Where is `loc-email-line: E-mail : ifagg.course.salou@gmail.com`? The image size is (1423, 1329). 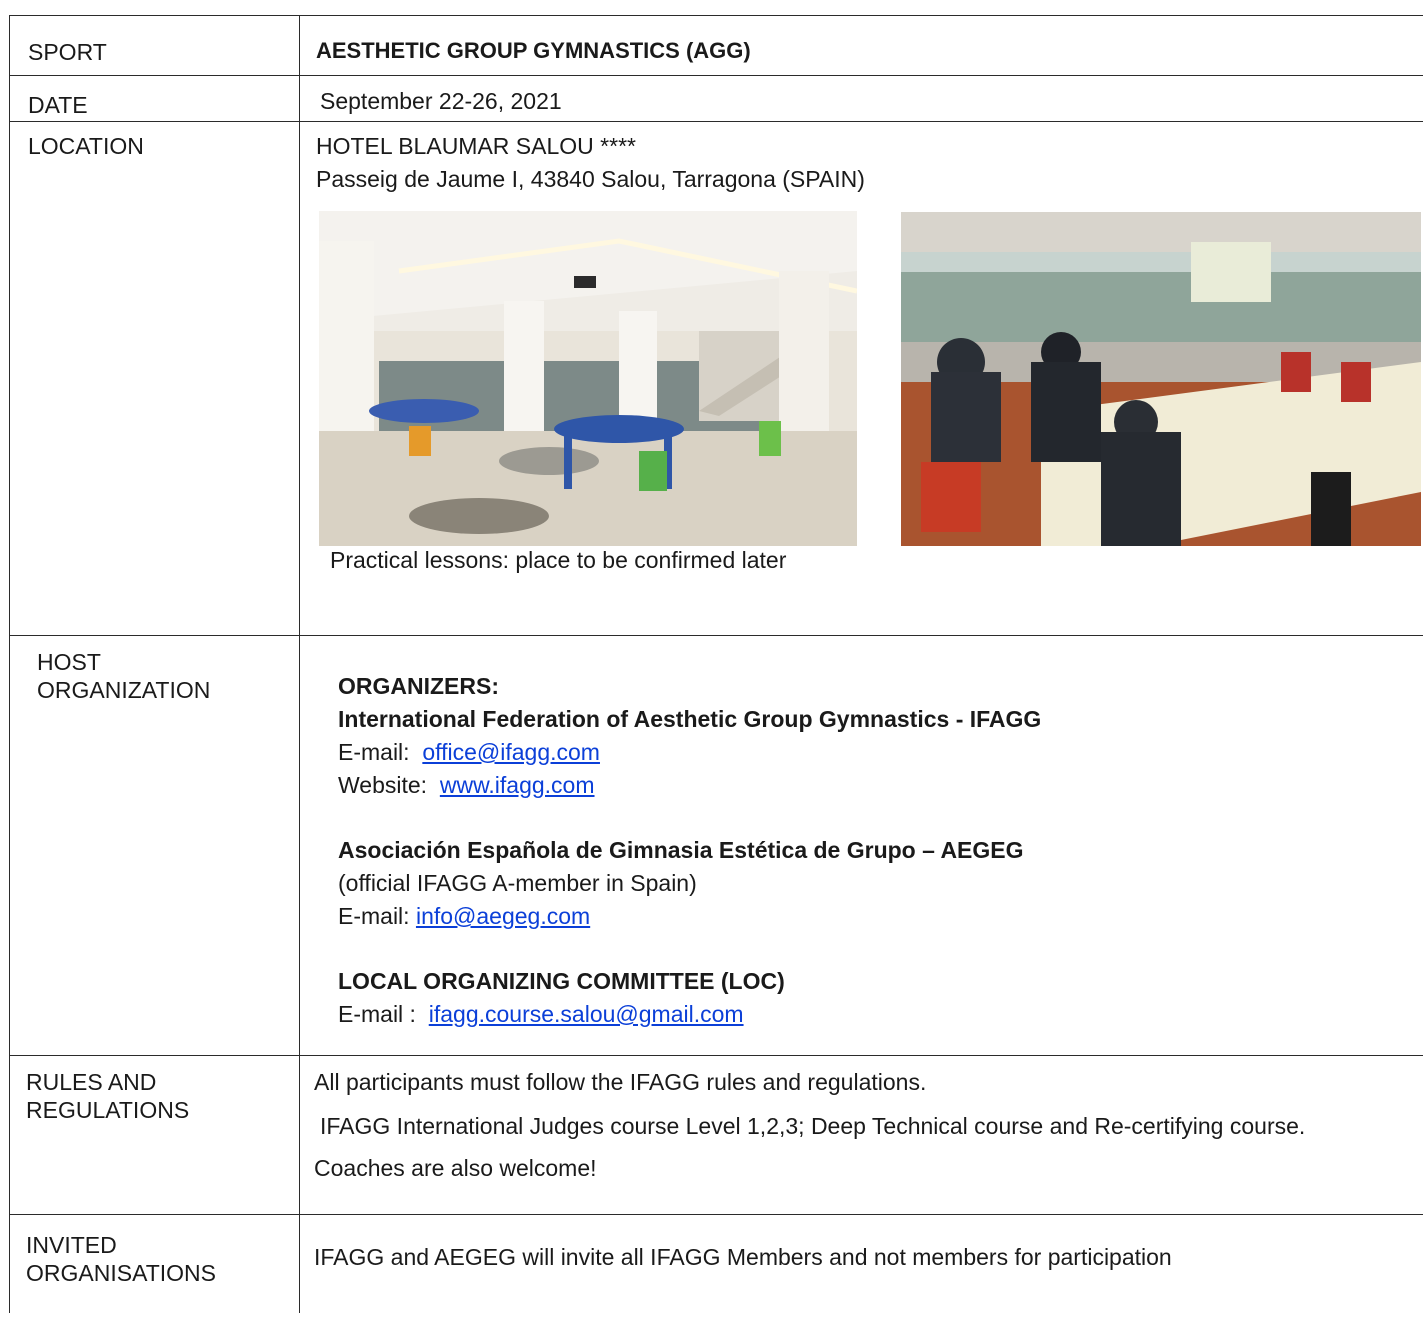
loc-email-line: E-mail : ifagg.course.salou@gmail.com is located at coordinates (880, 1014).